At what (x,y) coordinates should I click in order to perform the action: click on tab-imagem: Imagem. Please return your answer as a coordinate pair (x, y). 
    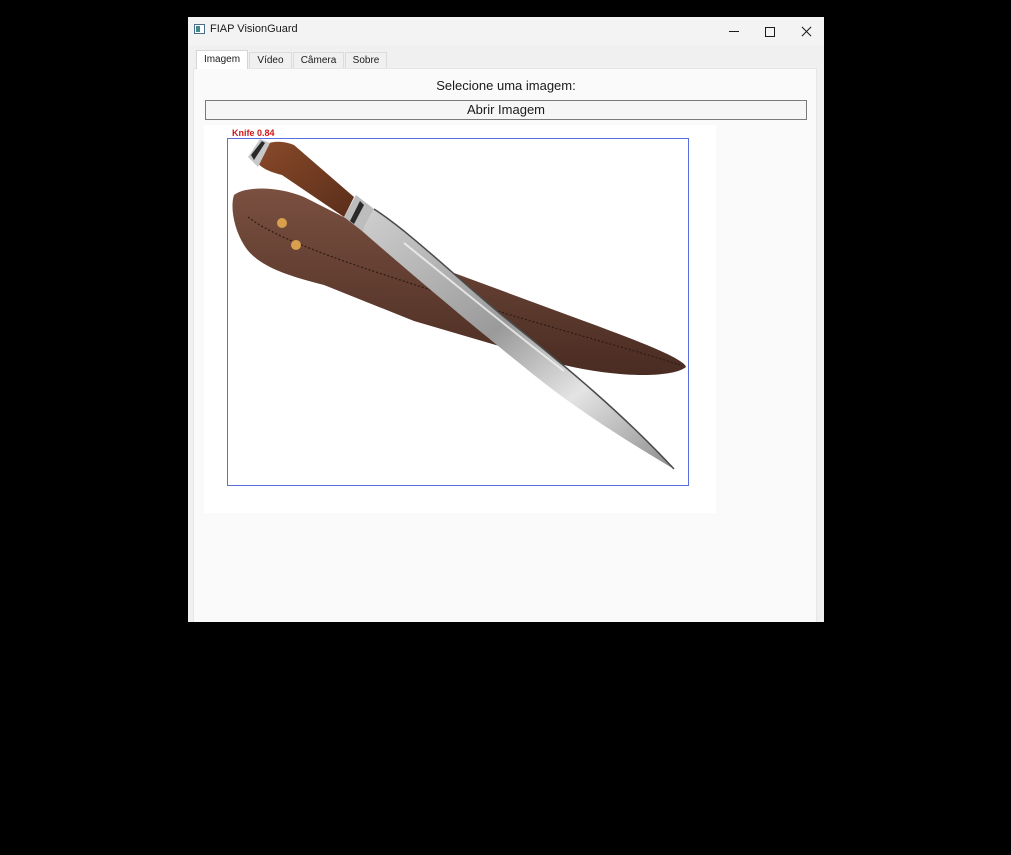
    Looking at the image, I should click on (222, 59).